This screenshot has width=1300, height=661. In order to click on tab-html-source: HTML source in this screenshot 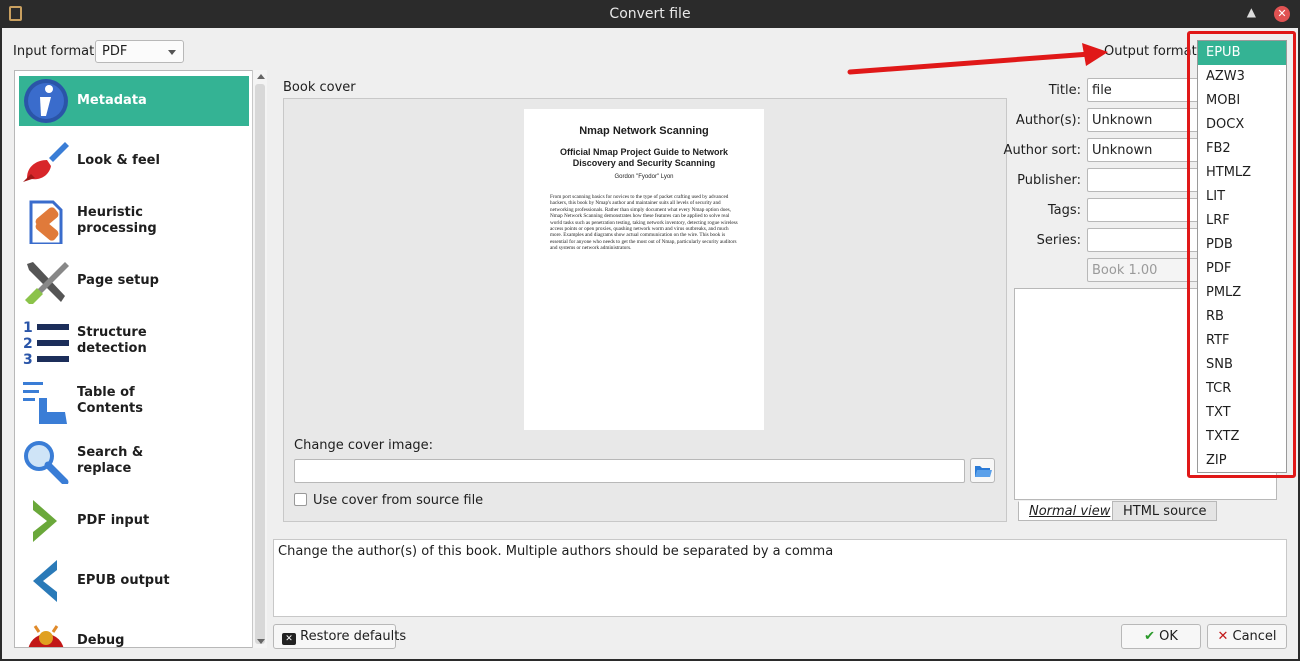, I will do `click(1165, 511)`.